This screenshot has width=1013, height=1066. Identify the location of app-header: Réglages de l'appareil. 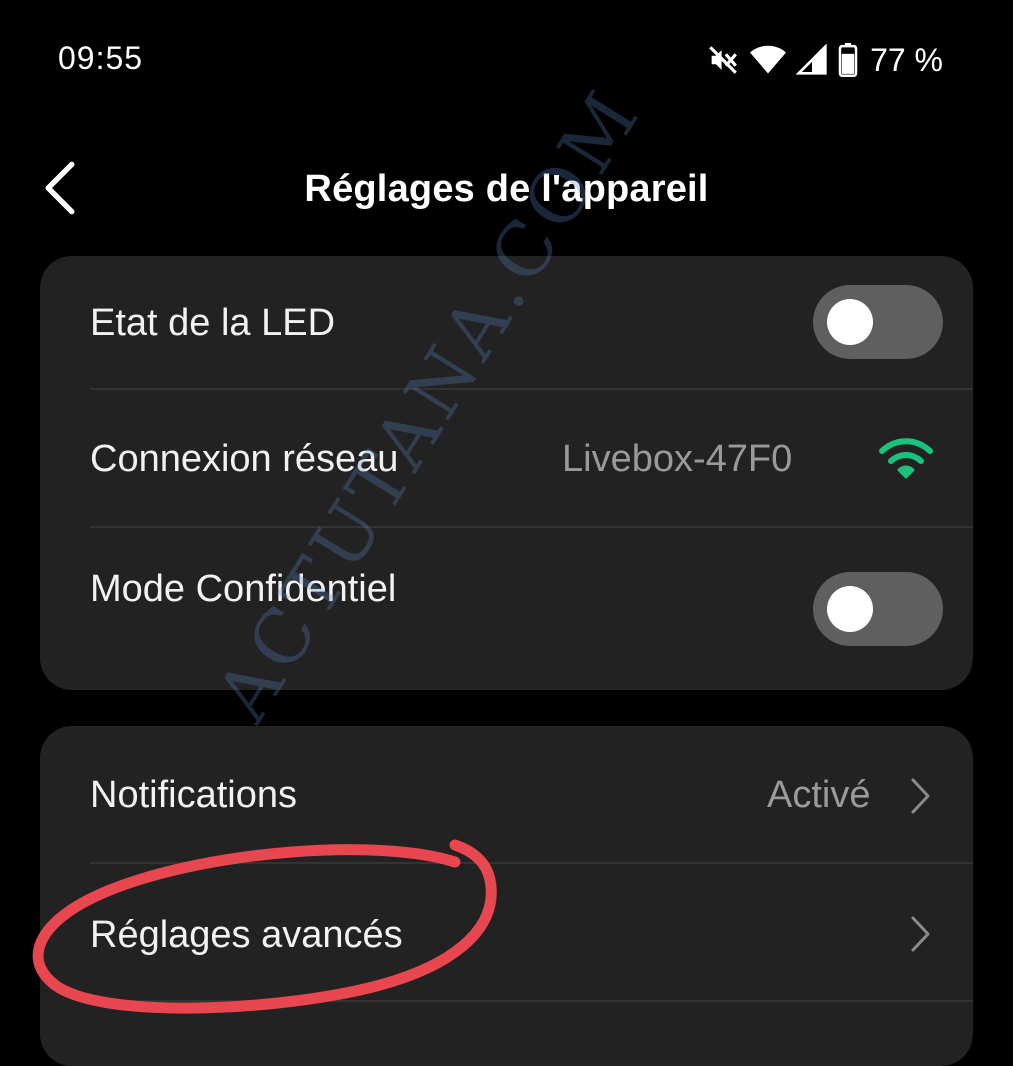
(506, 192).